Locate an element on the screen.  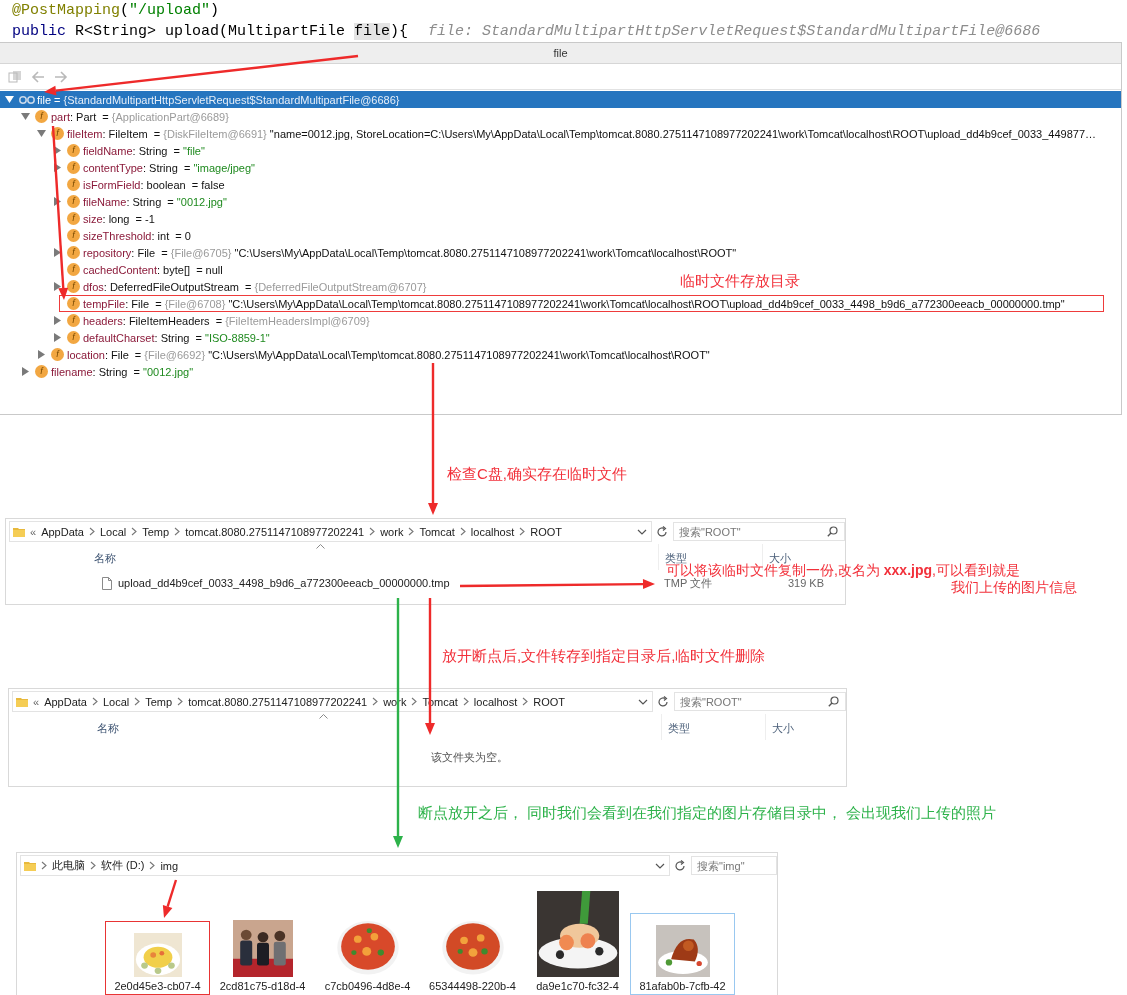
tree-row: f isFormField: boolean = false is located at coordinates (112, 184).